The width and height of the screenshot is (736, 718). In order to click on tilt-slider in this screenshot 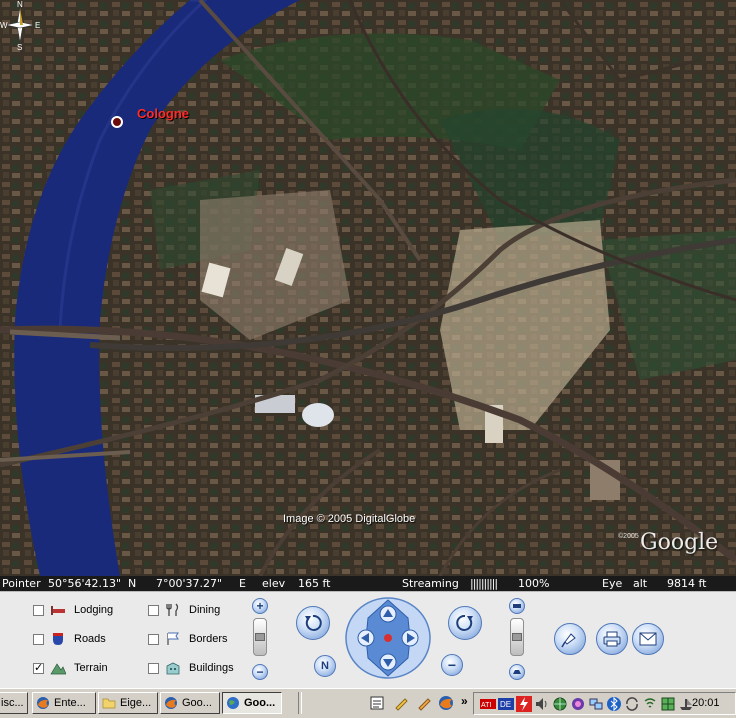, I will do `click(517, 637)`.